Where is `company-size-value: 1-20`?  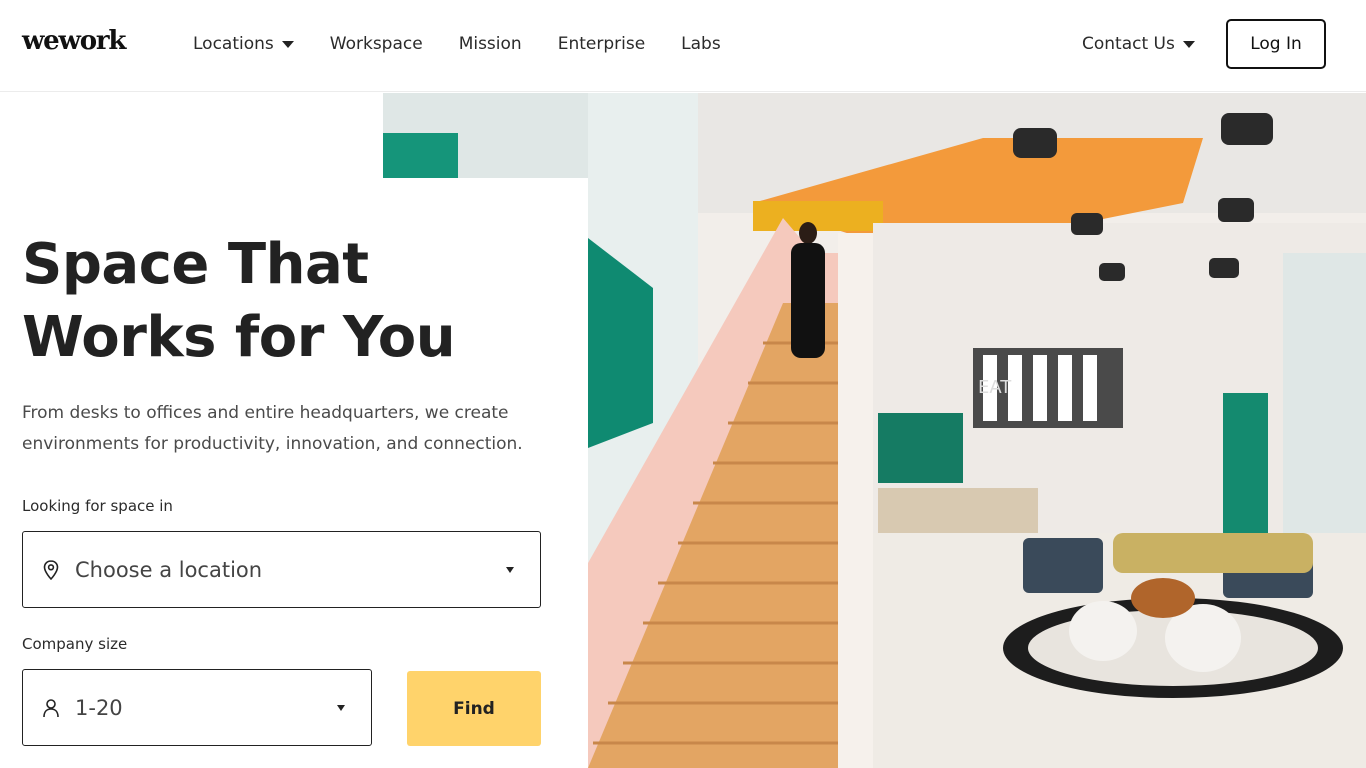
company-size-value: 1-20 is located at coordinates (99, 707).